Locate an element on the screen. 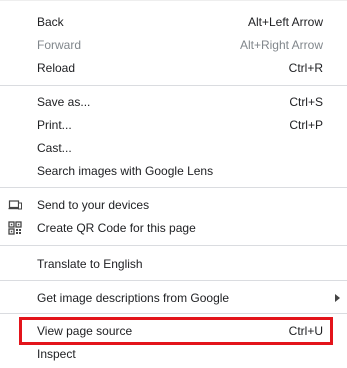 Image resolution: width=347 pixels, height=368 pixels. menu-item-google-lens: Search images with Google Lens is located at coordinates (173, 171).